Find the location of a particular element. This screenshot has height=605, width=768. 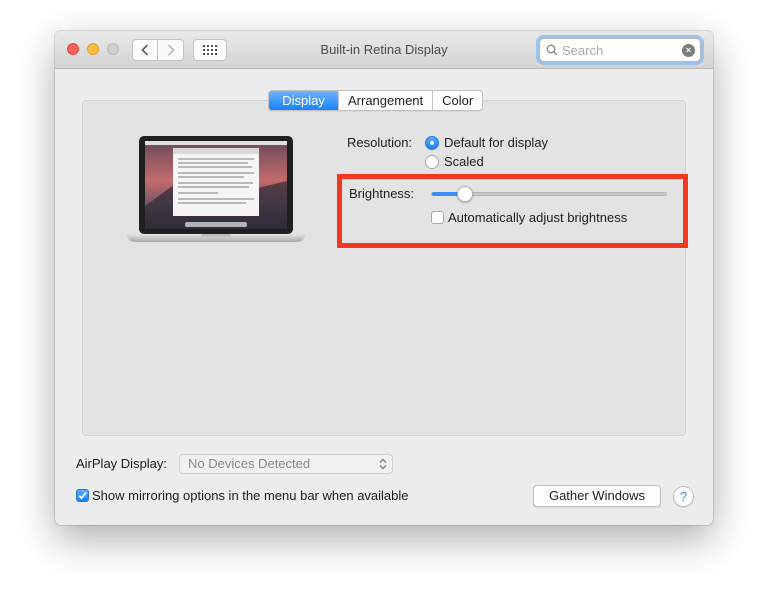

brightness-slider is located at coordinates (549, 194).